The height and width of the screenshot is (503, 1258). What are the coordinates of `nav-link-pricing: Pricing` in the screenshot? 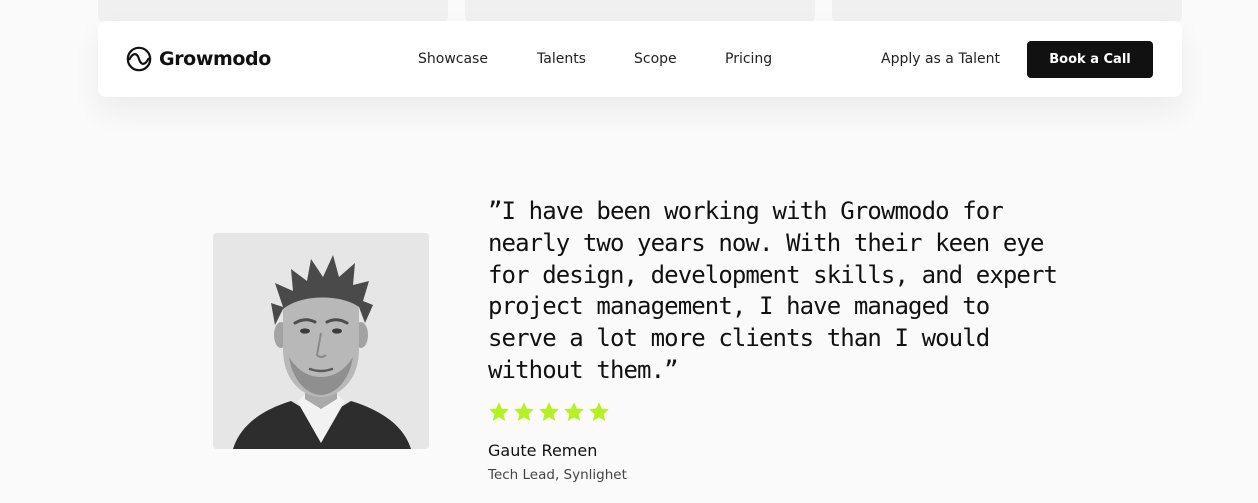 It's located at (748, 59).